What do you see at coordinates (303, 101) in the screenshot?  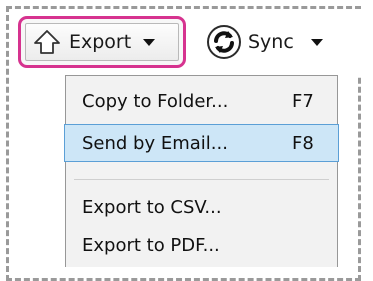 I see `menu-item-shortcut: F7` at bounding box center [303, 101].